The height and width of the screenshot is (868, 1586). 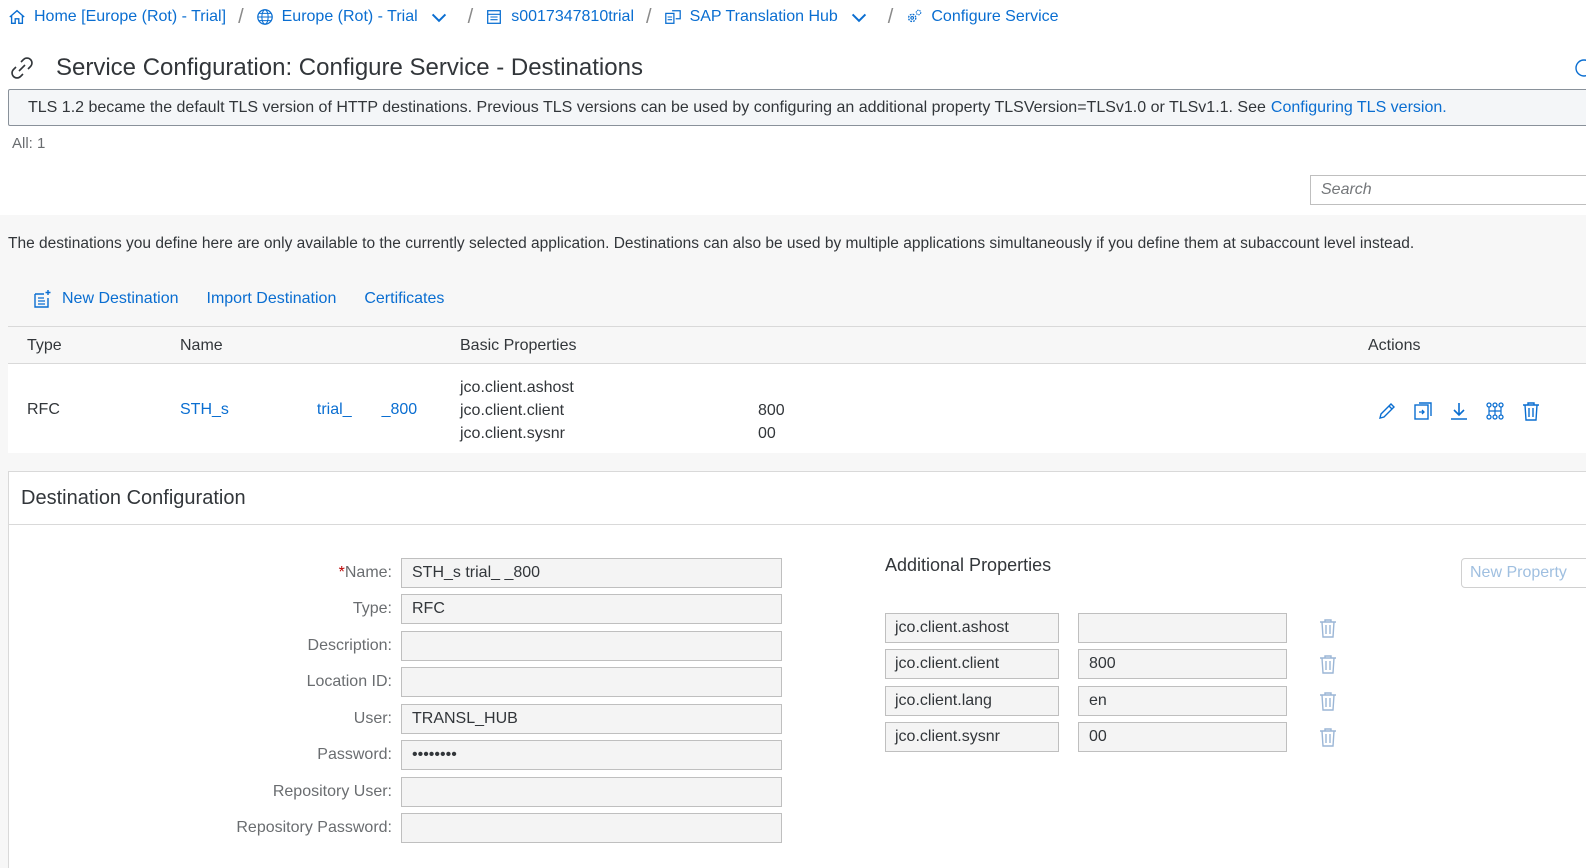 I want to click on additional-property-row: jco.client.sysnr 00, so click(x=1111, y=737).